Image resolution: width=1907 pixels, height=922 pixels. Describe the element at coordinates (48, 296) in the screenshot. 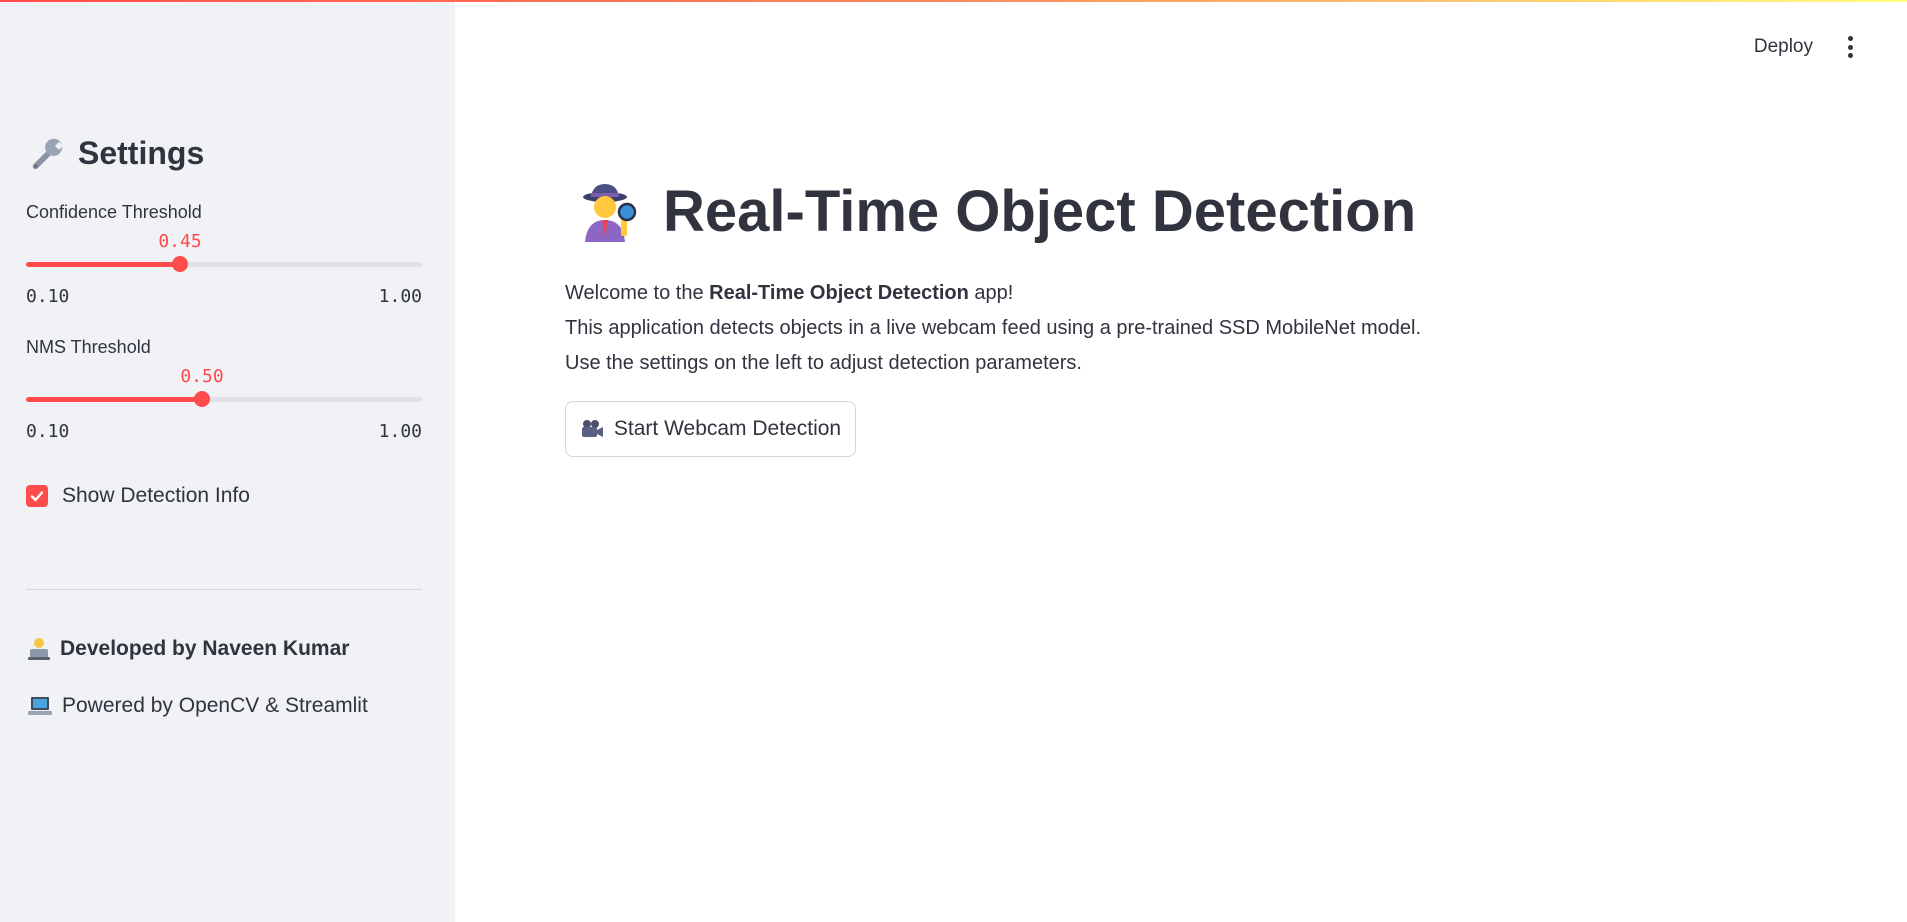

I see `confidence-slider-min: 0.10` at that location.